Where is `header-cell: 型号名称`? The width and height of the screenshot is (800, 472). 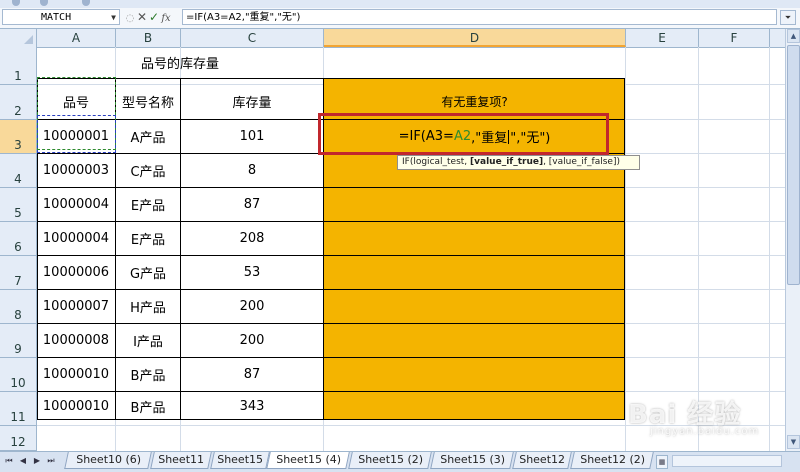
header-cell: 型号名称 is located at coordinates (148, 101).